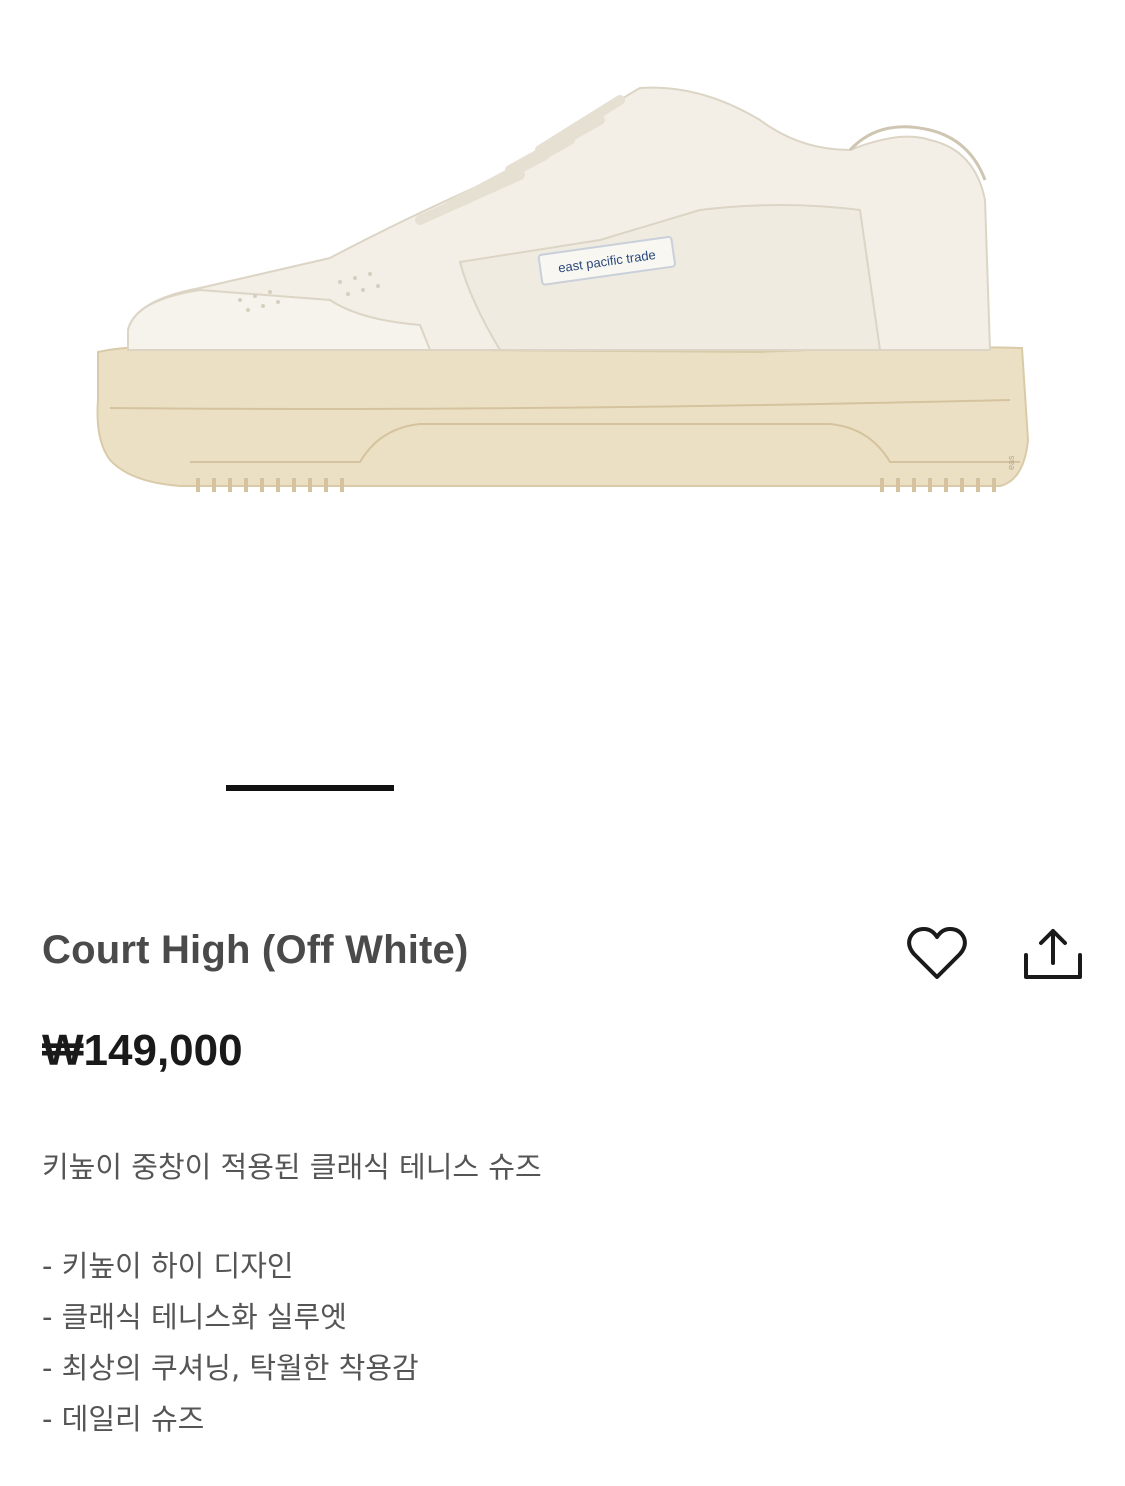 The width and height of the screenshot is (1125, 1486). I want to click on favorite-button, so click(937, 954).